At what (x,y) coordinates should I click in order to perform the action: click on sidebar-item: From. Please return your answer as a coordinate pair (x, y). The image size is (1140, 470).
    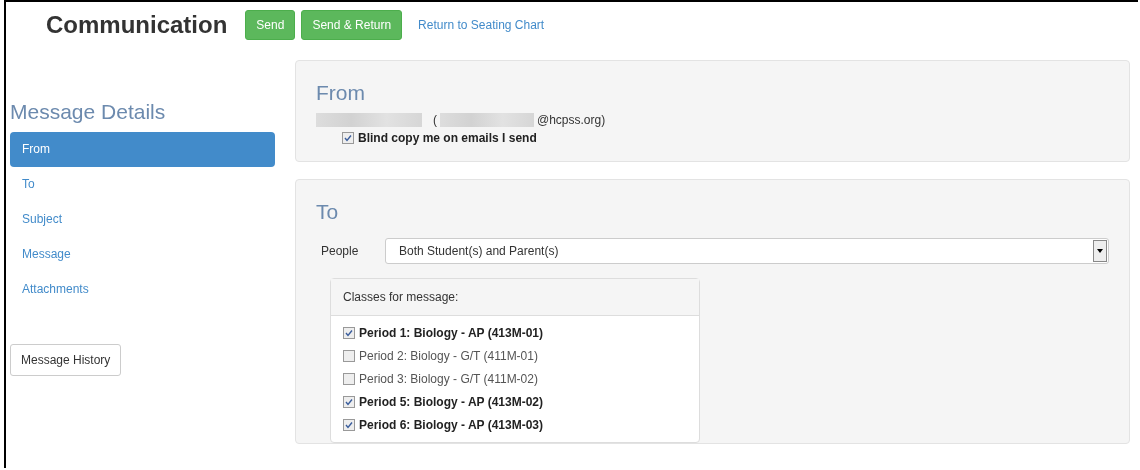
    Looking at the image, I should click on (142, 149).